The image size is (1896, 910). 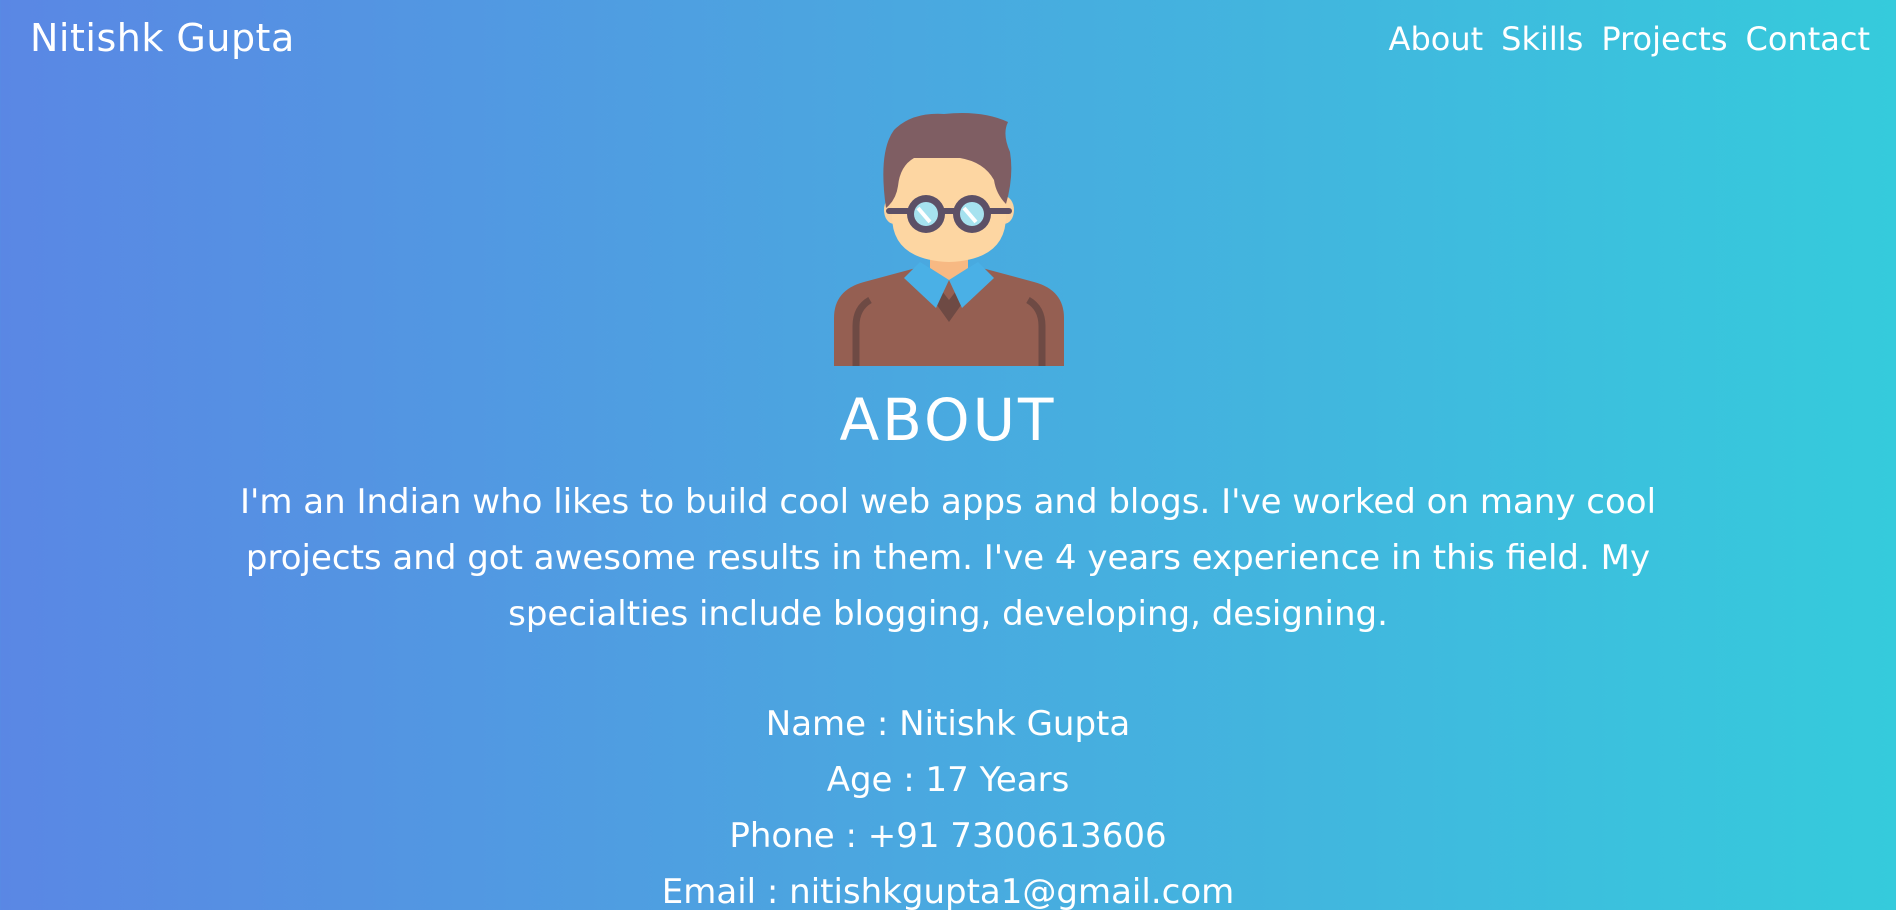 What do you see at coordinates (948, 780) in the screenshot?
I see `detail-age: Age : 17 Years` at bounding box center [948, 780].